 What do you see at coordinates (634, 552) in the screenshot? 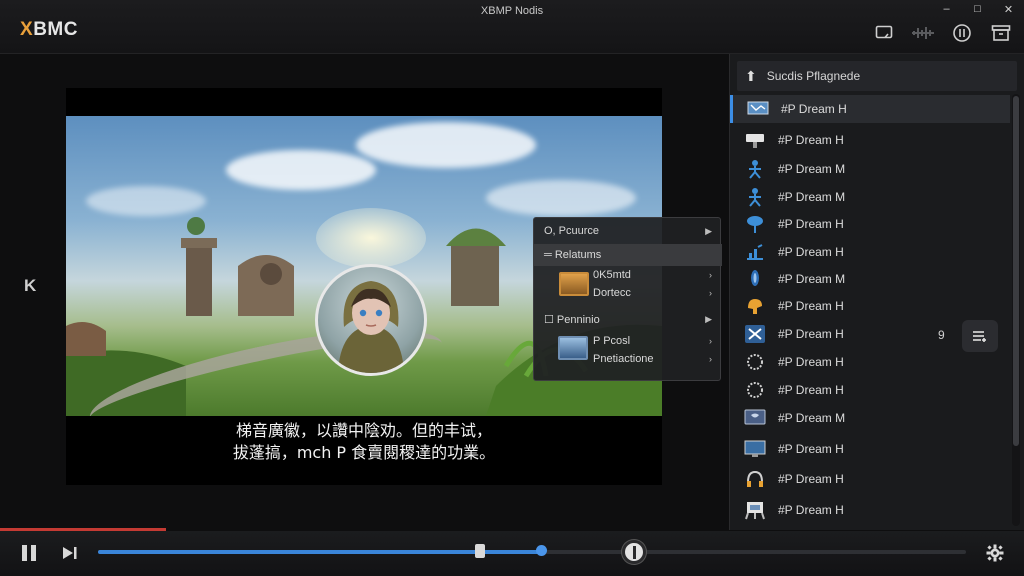
I see `volume-knob` at bounding box center [634, 552].